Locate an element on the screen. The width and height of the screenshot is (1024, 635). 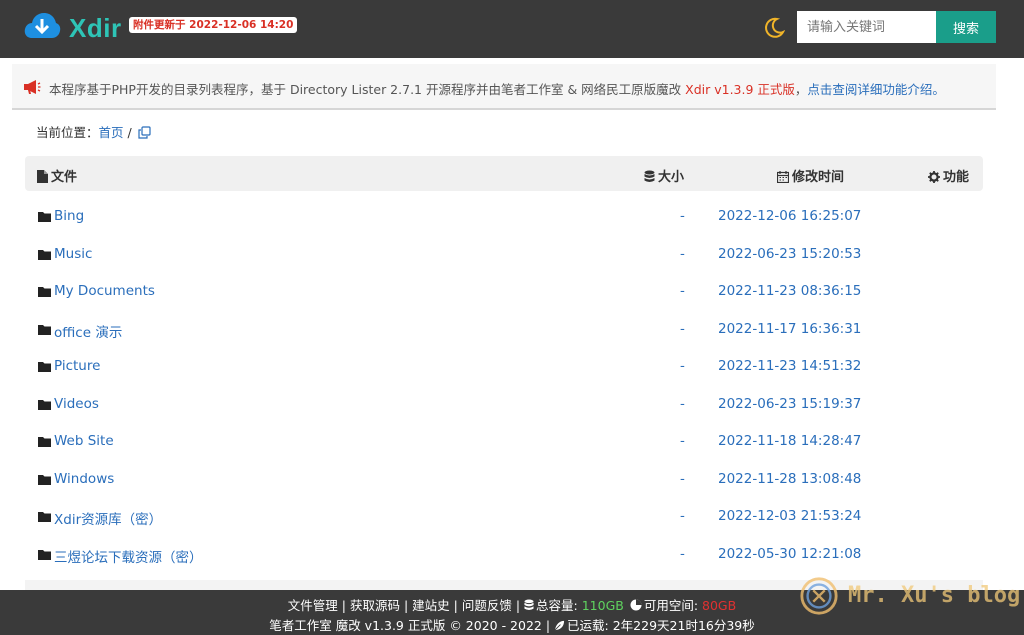
total-capacity-value: 110GB is located at coordinates (602, 605).